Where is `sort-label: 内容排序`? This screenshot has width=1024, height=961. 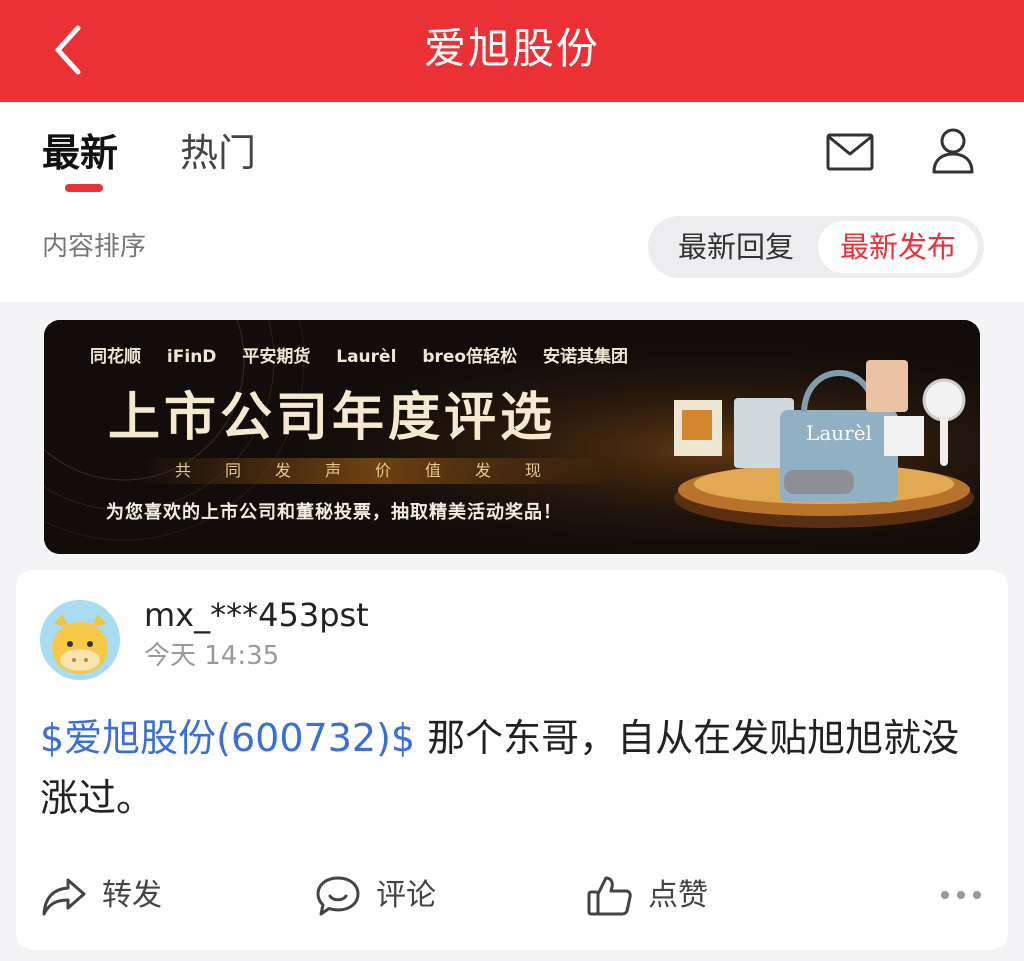
sort-label: 内容排序 is located at coordinates (94, 247).